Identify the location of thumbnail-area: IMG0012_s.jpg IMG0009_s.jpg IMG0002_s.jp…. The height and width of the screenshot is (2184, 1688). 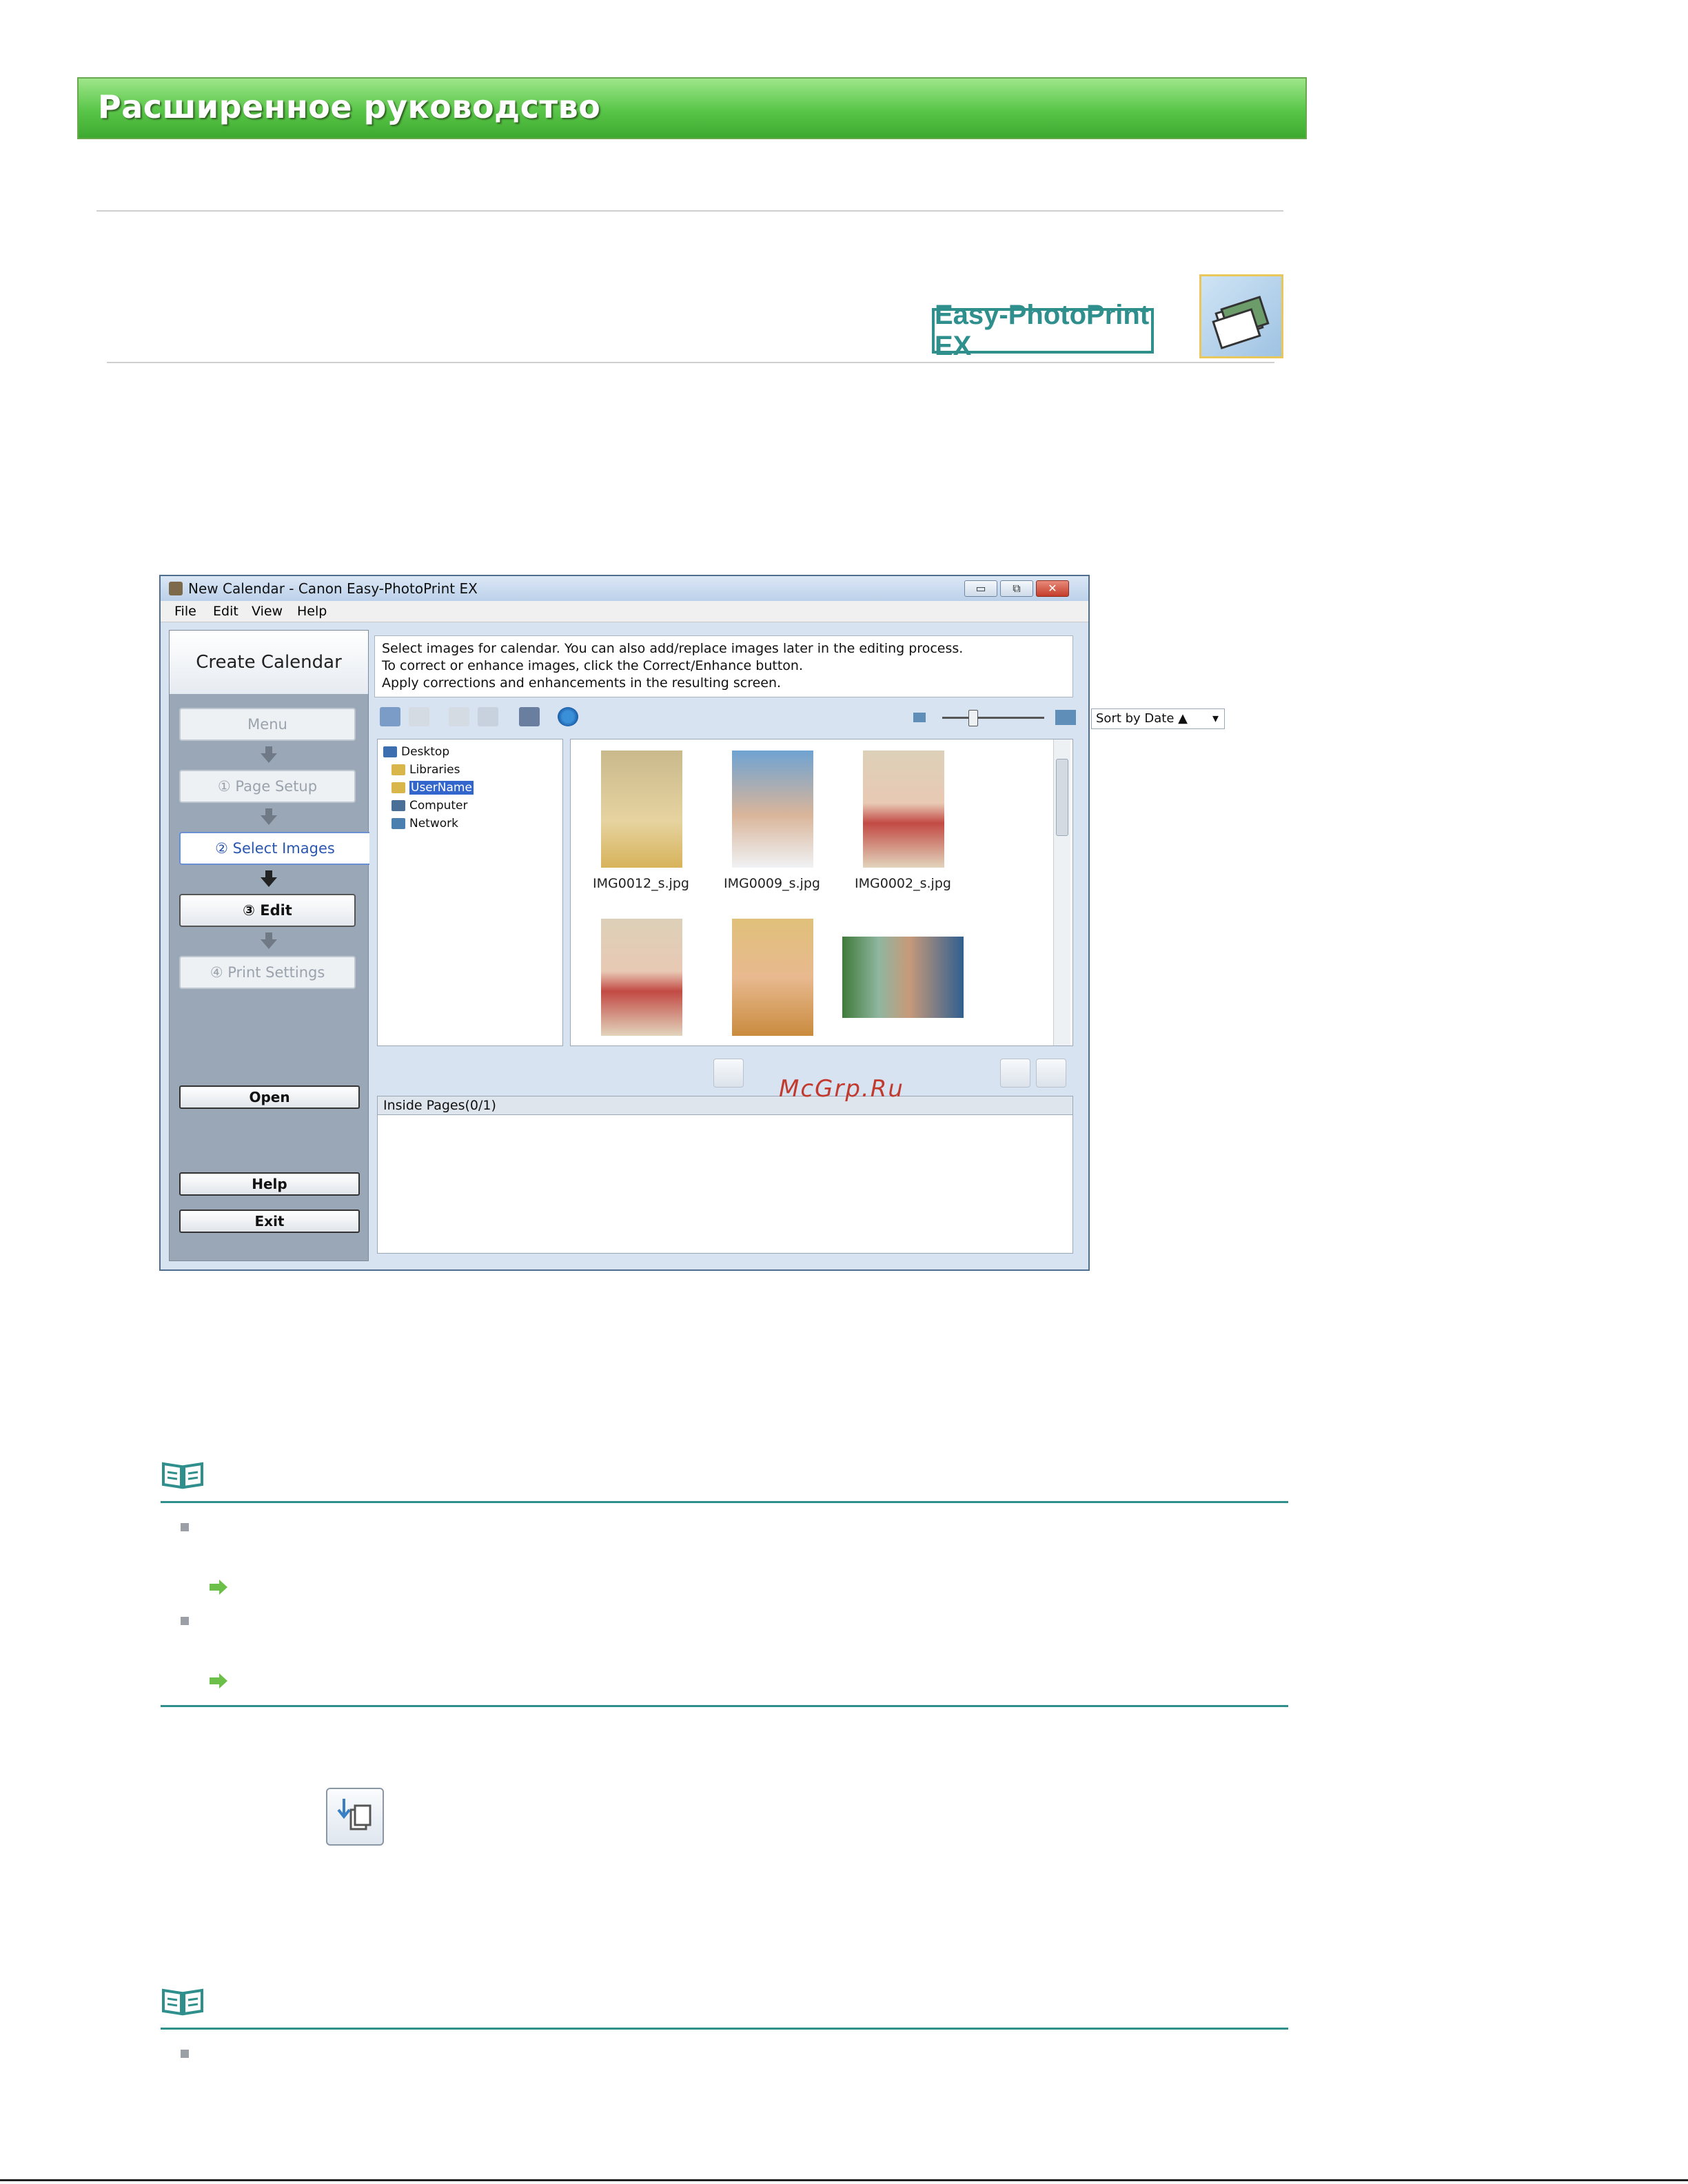
(821, 892).